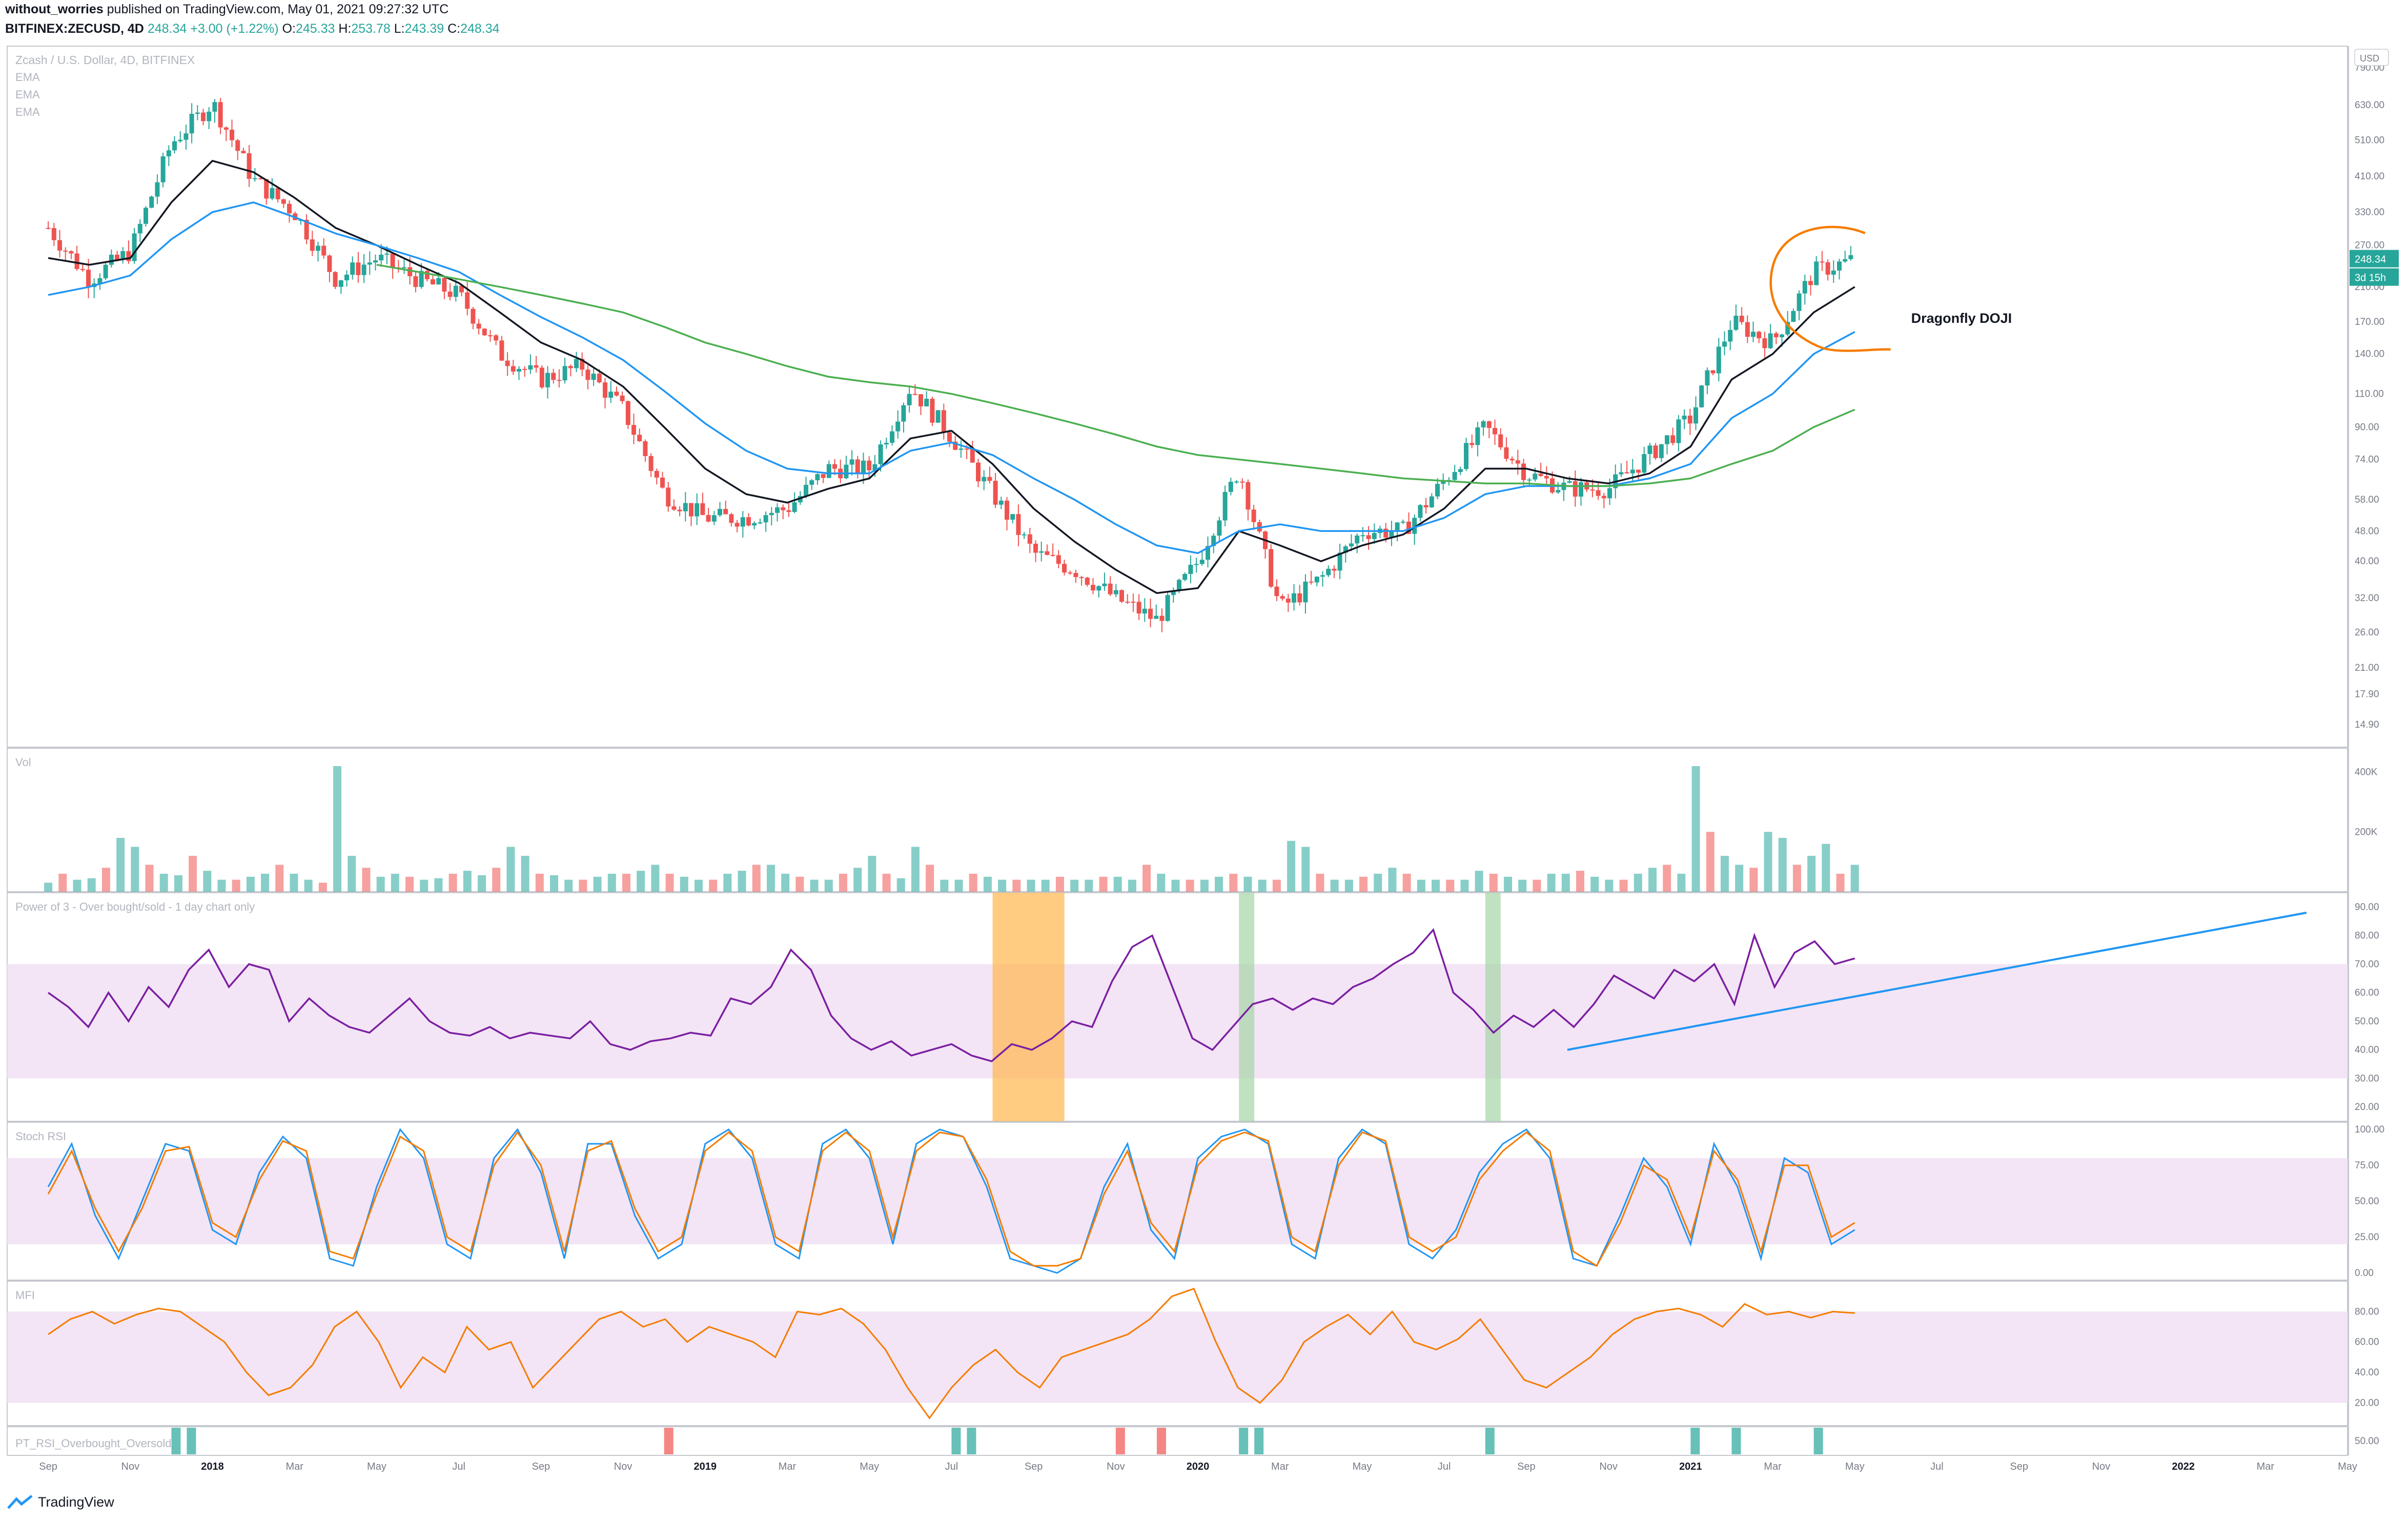 This screenshot has width=2408, height=1522. Describe the element at coordinates (2367, 500) in the screenshot. I see `price-tick-label: 58.00` at that location.